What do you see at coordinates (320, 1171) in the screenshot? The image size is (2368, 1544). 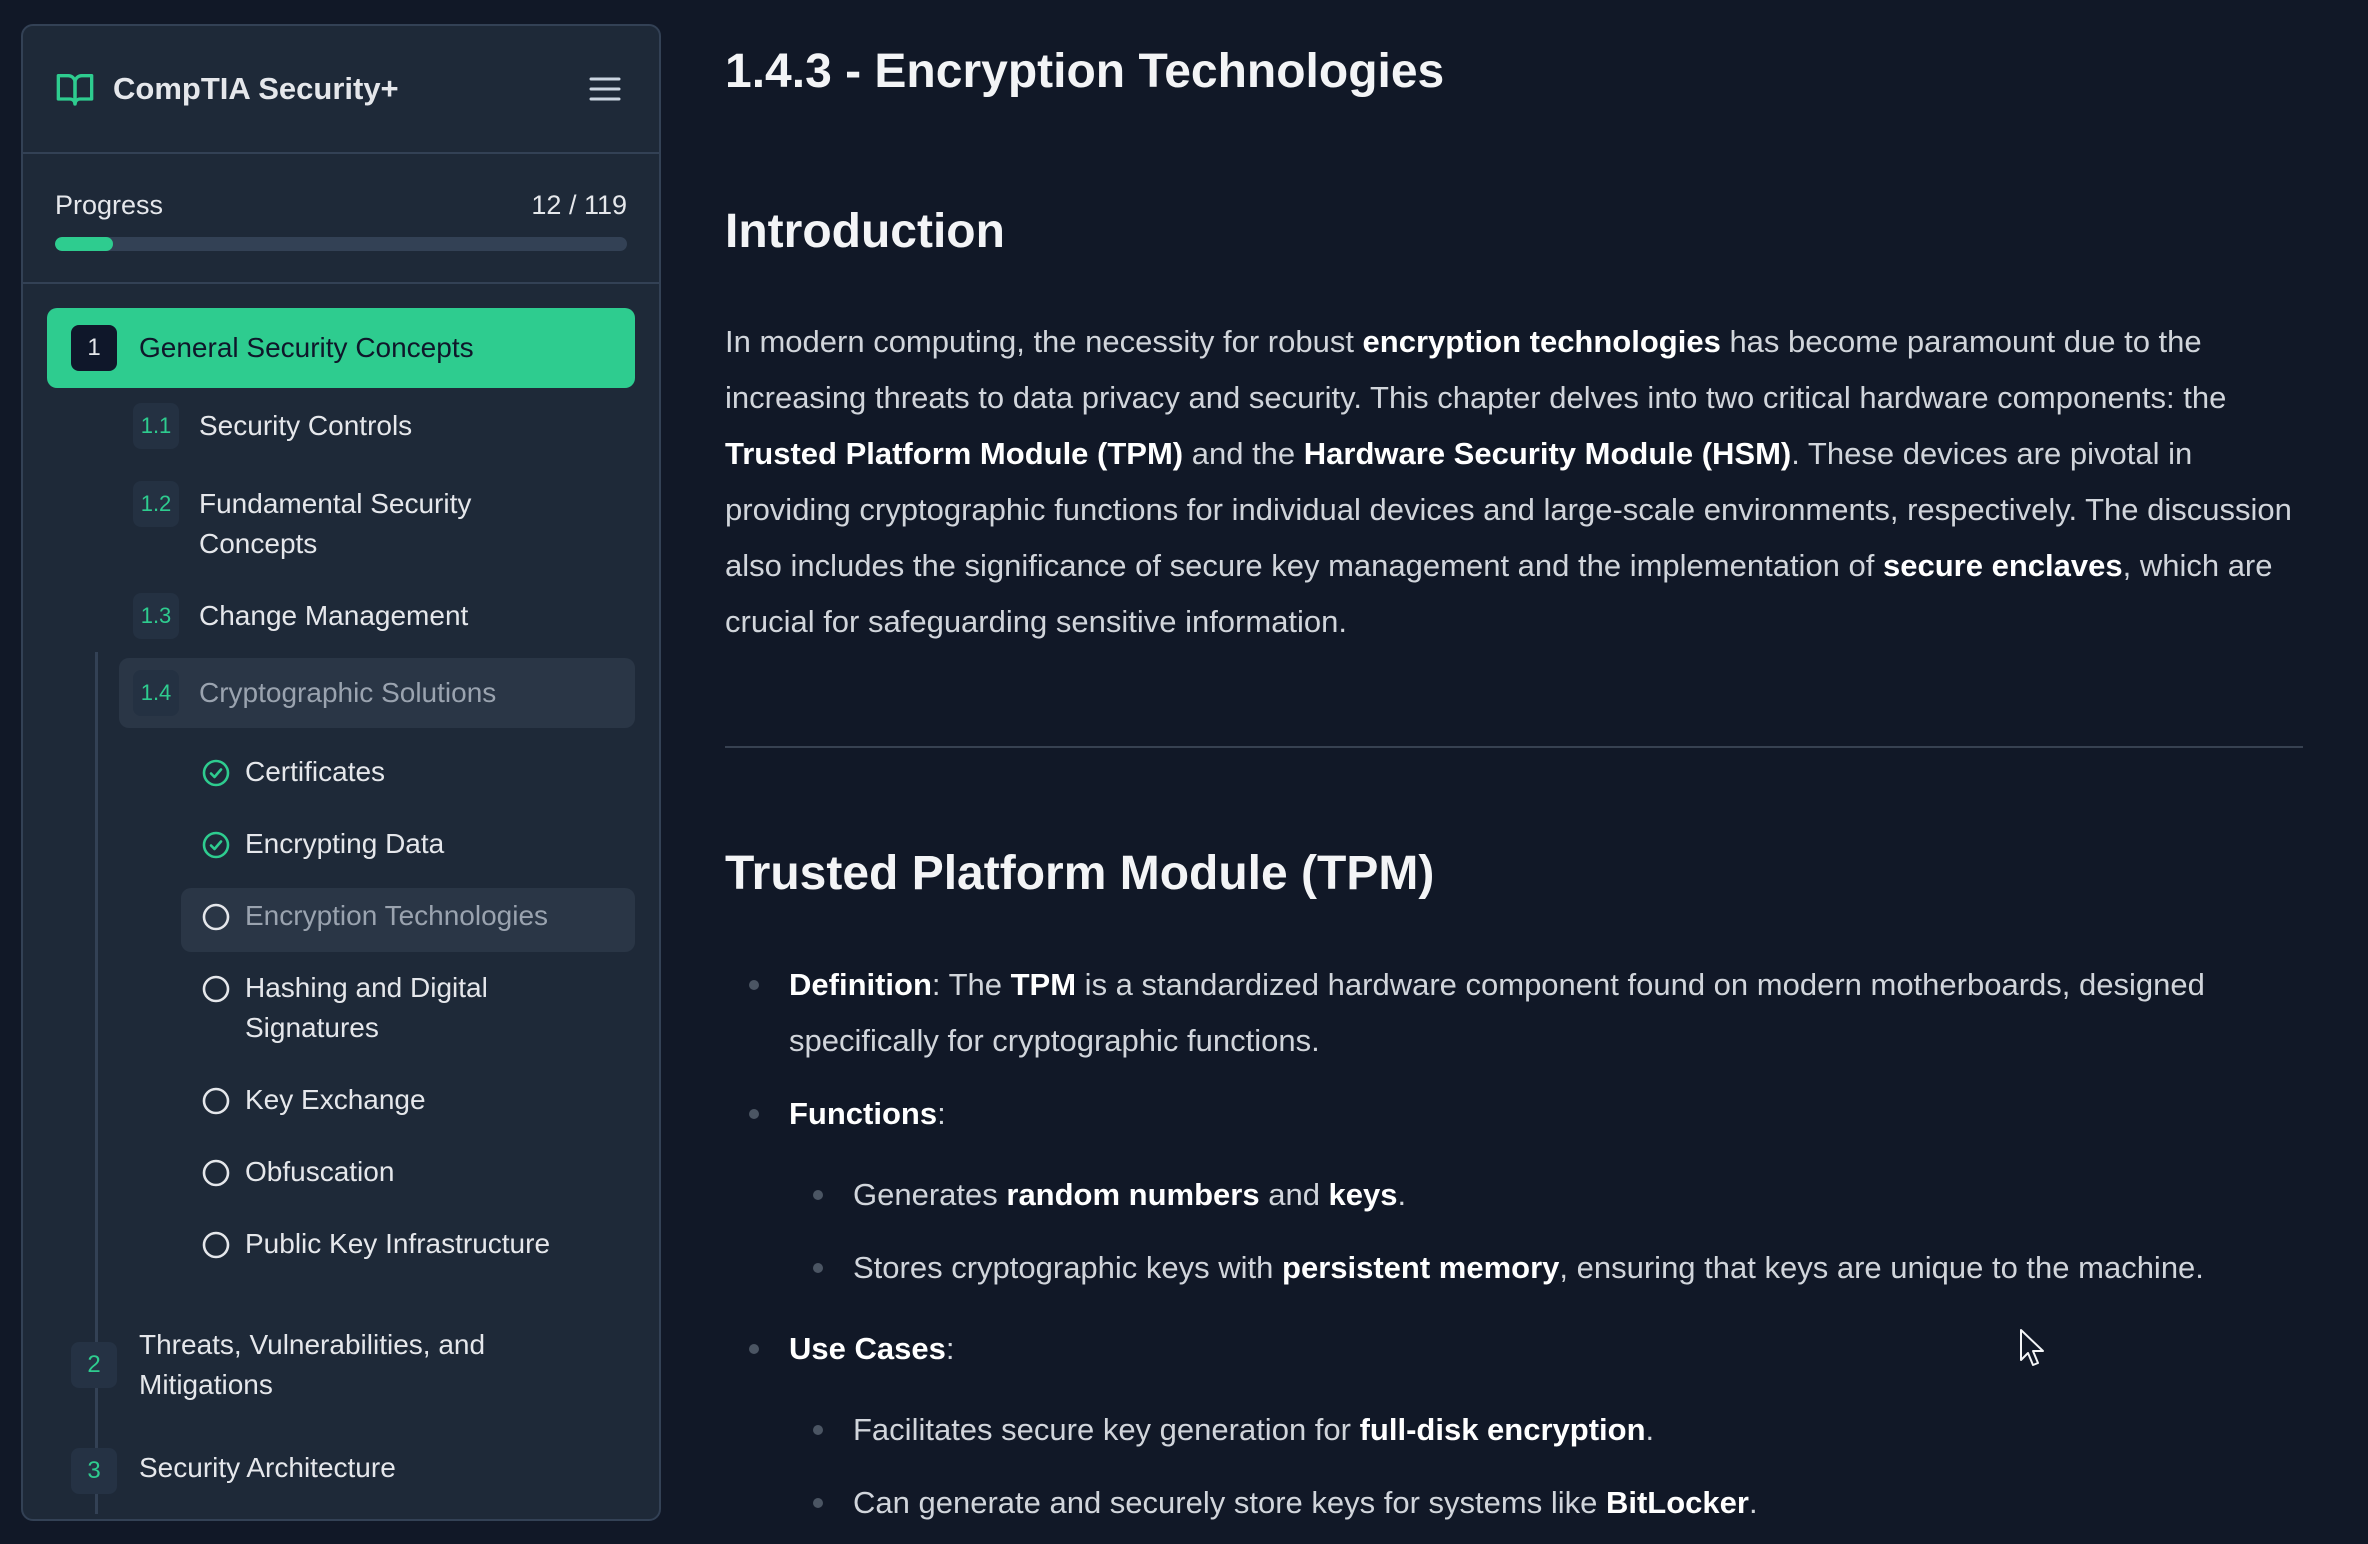 I see `lesson-label: Obfuscation` at bounding box center [320, 1171].